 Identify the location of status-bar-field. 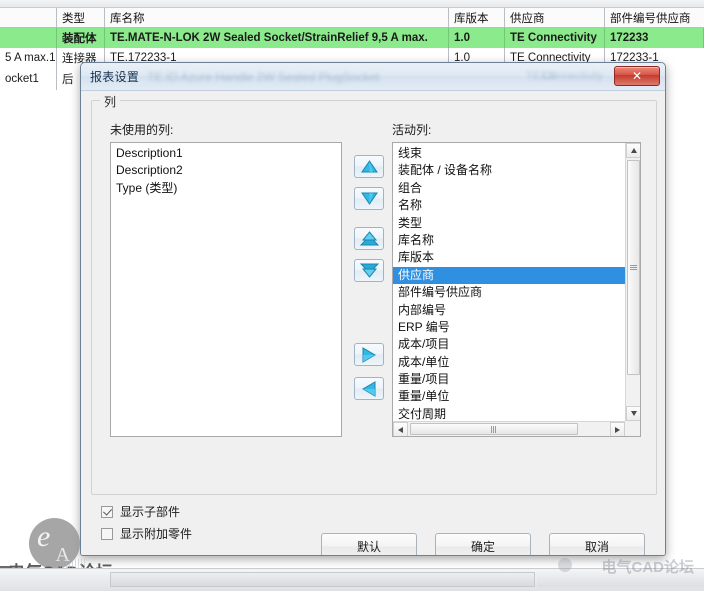
(322, 579).